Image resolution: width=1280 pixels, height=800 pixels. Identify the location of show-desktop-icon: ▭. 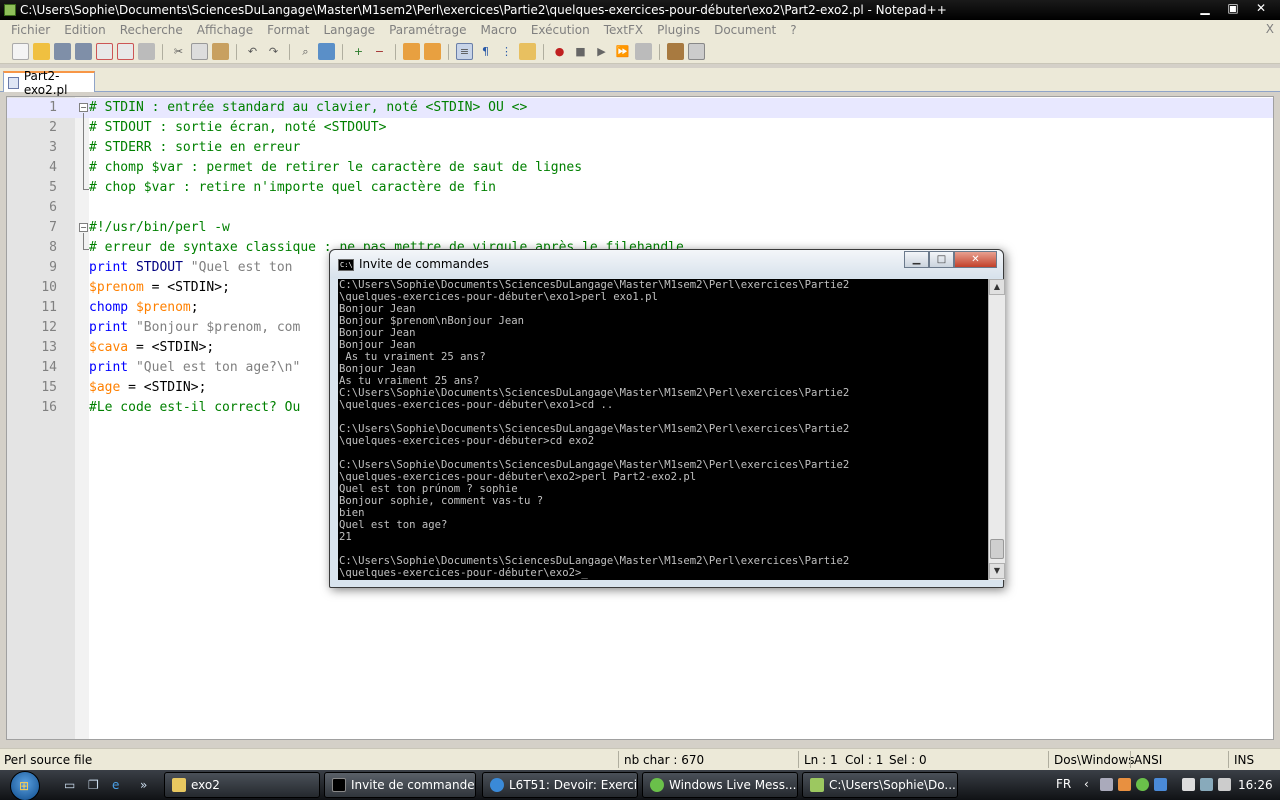
(72, 785).